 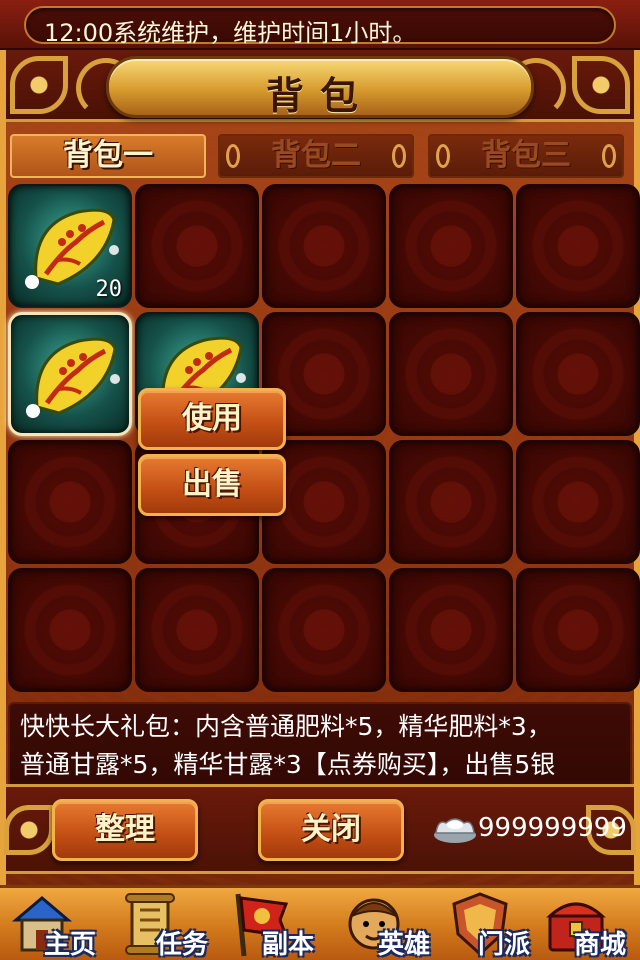 What do you see at coordinates (319, 96) in the screenshot?
I see `page-title: 背包` at bounding box center [319, 96].